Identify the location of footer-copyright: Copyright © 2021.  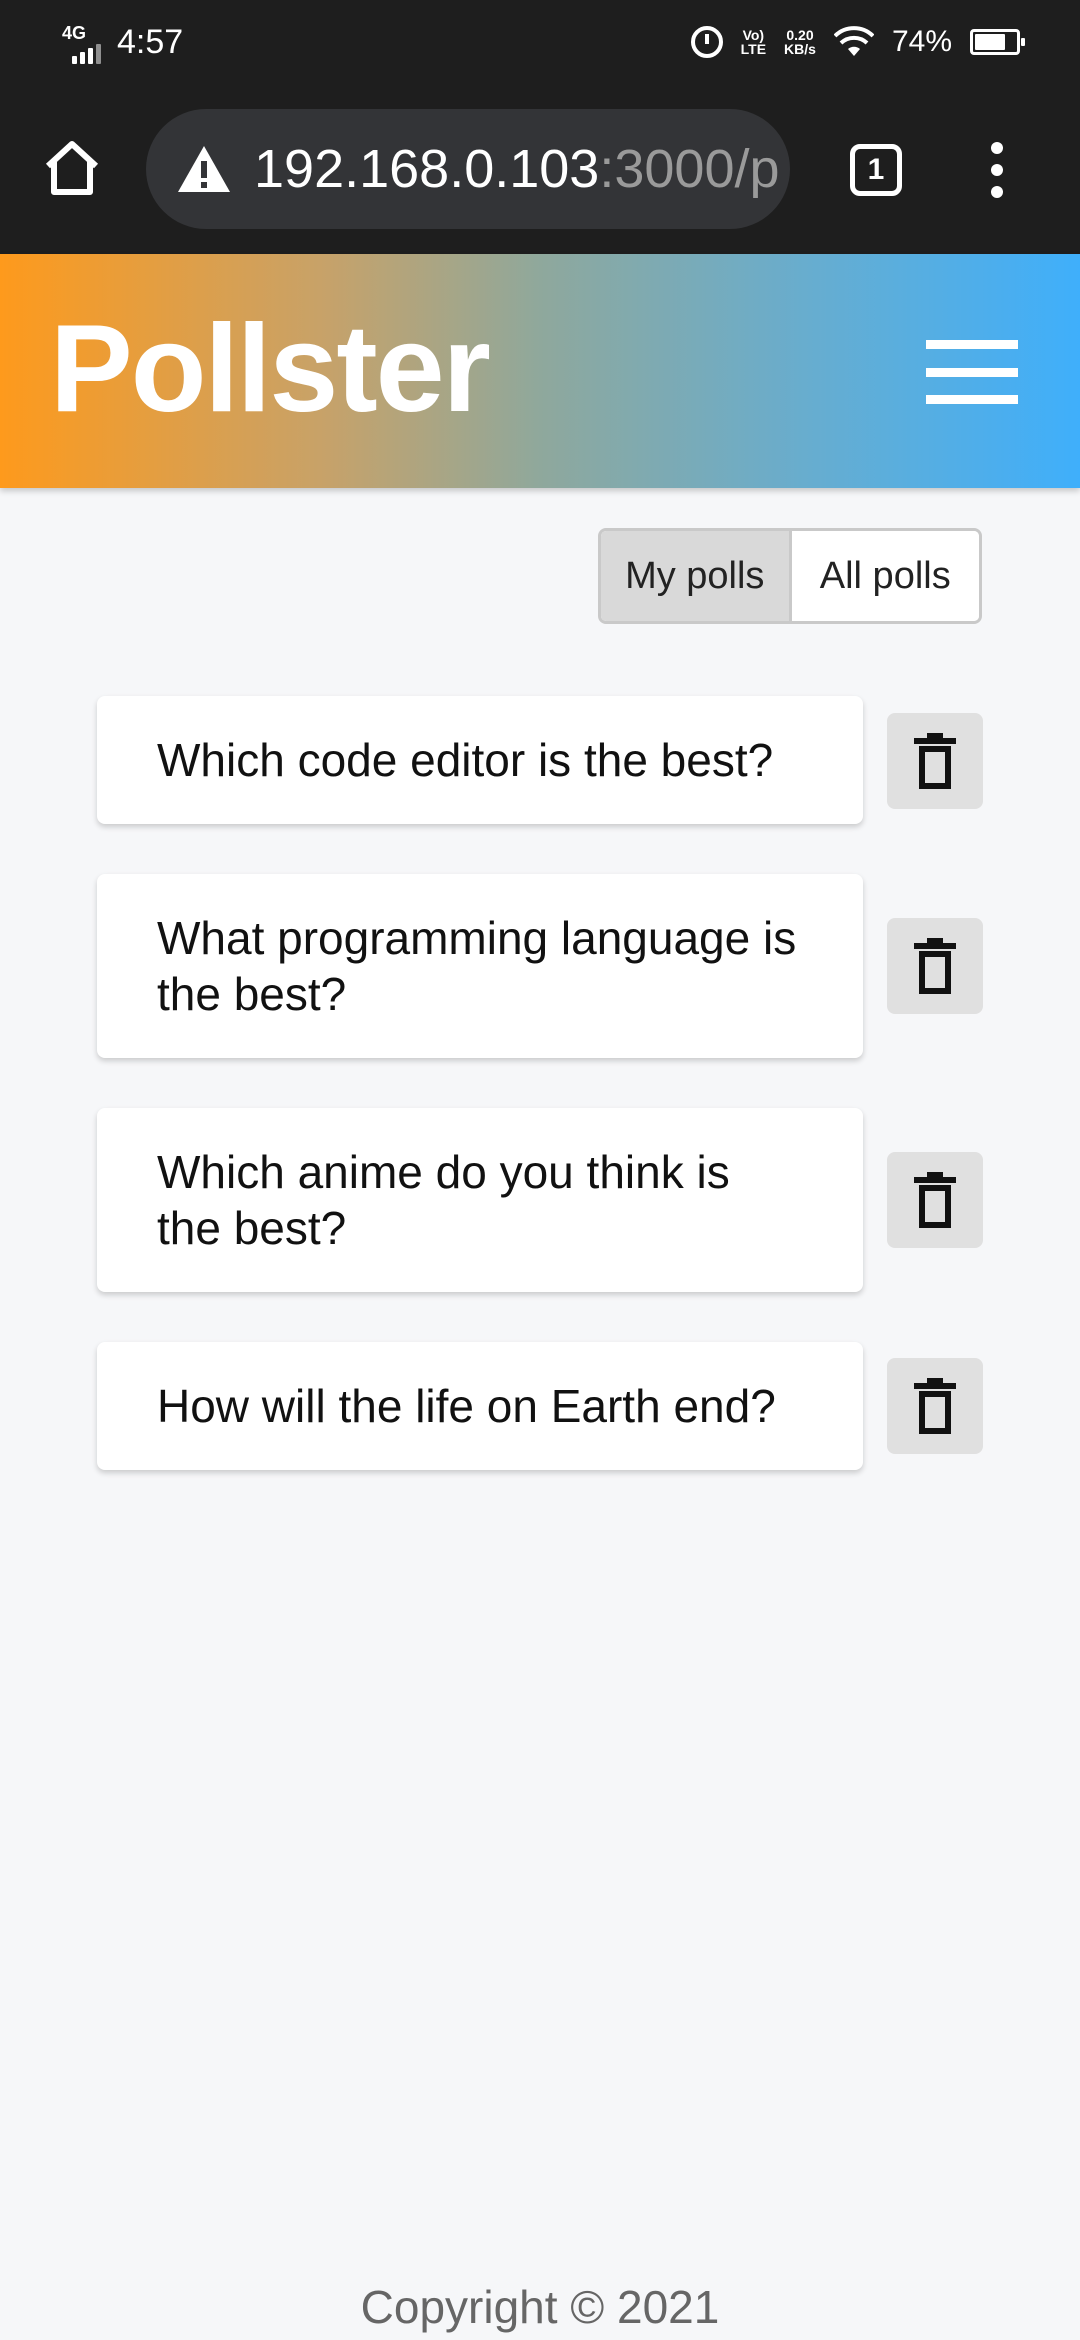
(540, 2307).